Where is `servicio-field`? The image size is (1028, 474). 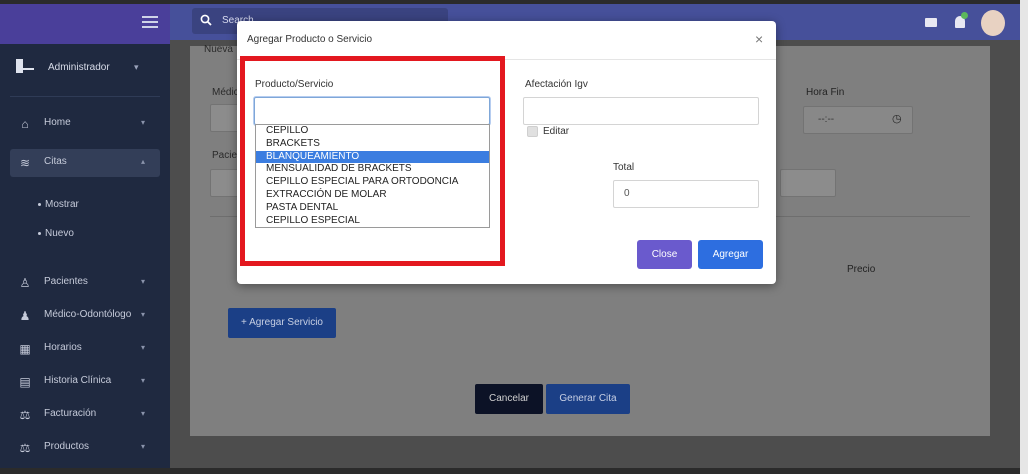
servicio-field is located at coordinates (808, 183).